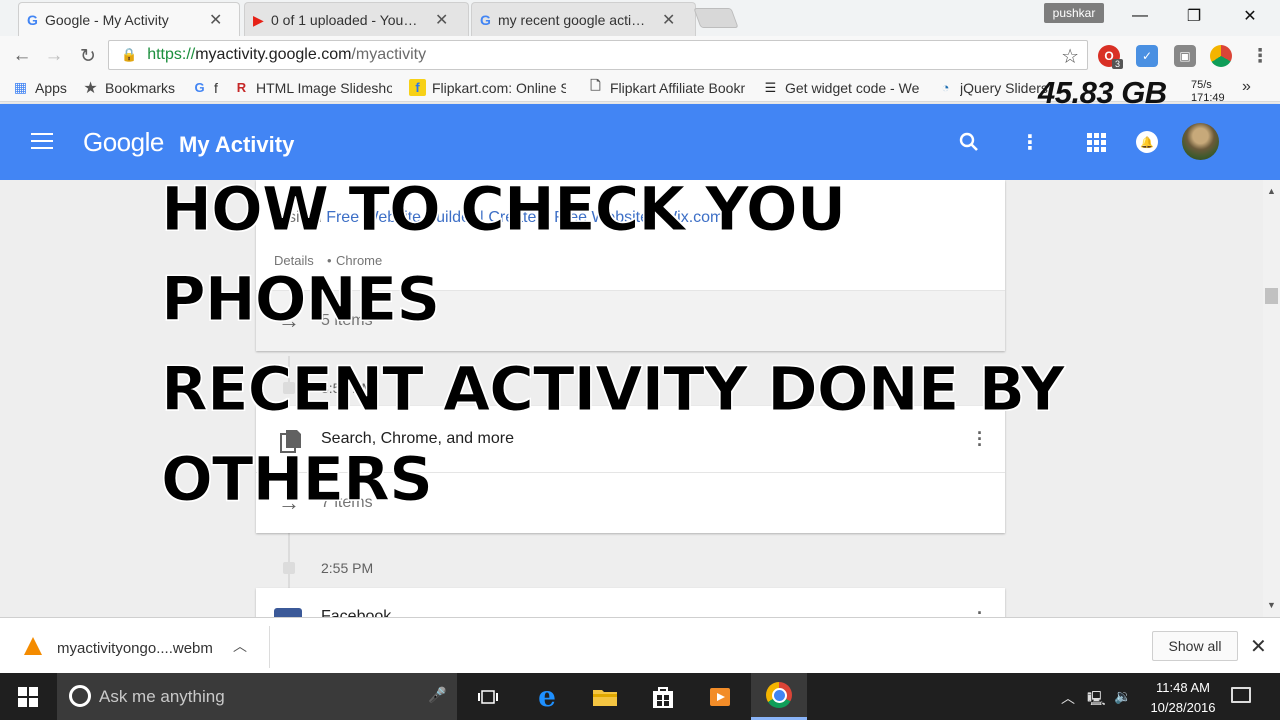 The height and width of the screenshot is (720, 1280). I want to click on close-window-icon: ✕, so click(1250, 16).